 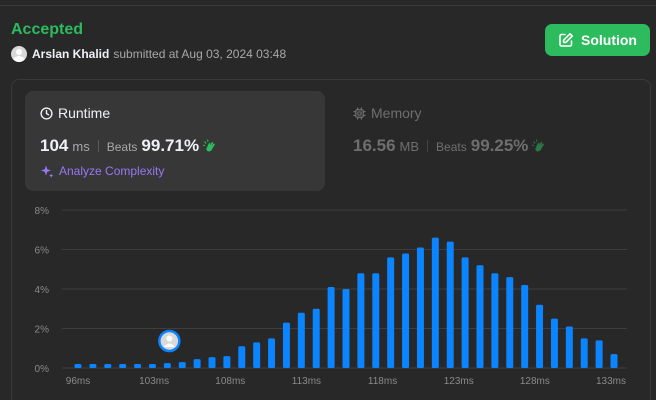 What do you see at coordinates (535, 381) in the screenshot?
I see `x-tick-label: 128ms` at bounding box center [535, 381].